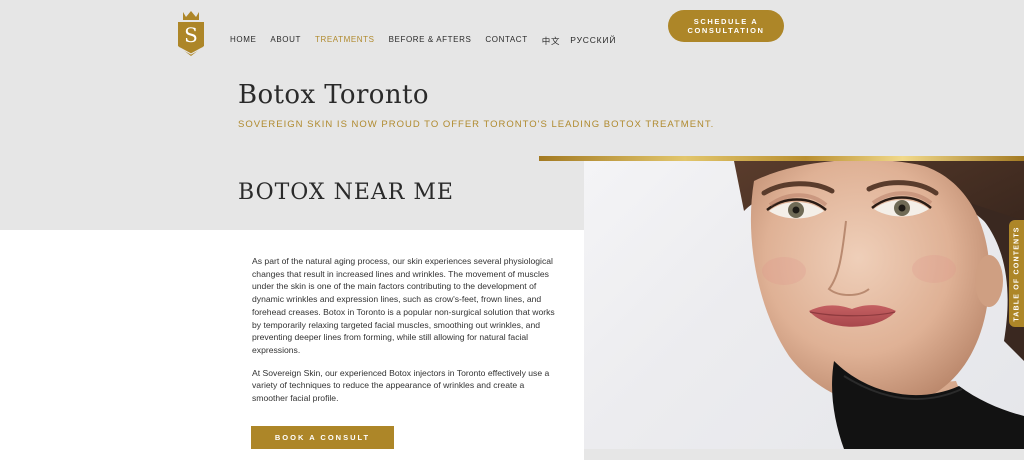 Image resolution: width=1024 pixels, height=460 pixels. Describe the element at coordinates (243, 41) in the screenshot. I see `nav-home: HOME` at that location.